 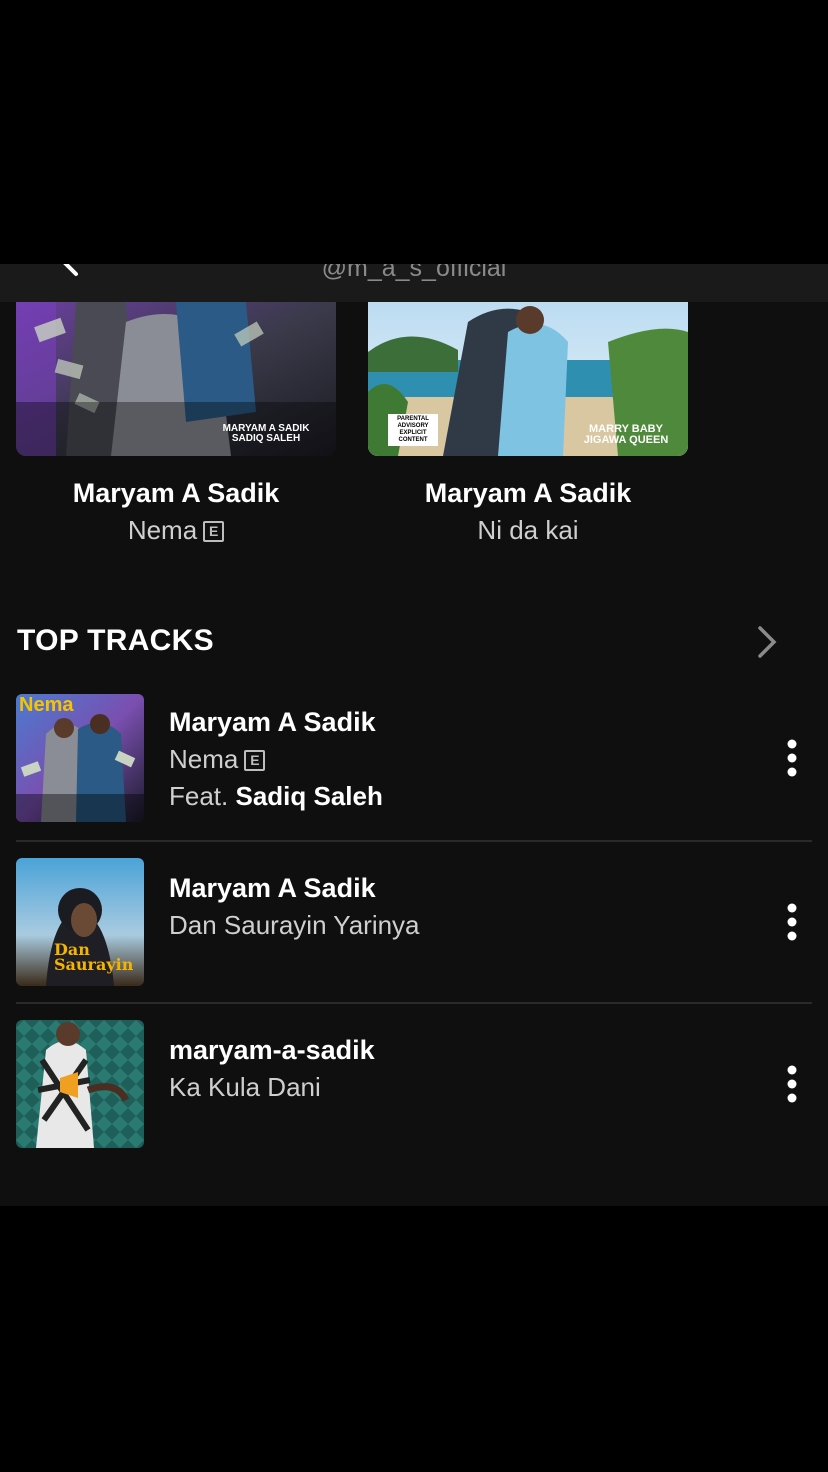 I want to click on track-info: Maryam A Sadik Nema E Feat. Sadiq Saleh, so click(x=449, y=759).